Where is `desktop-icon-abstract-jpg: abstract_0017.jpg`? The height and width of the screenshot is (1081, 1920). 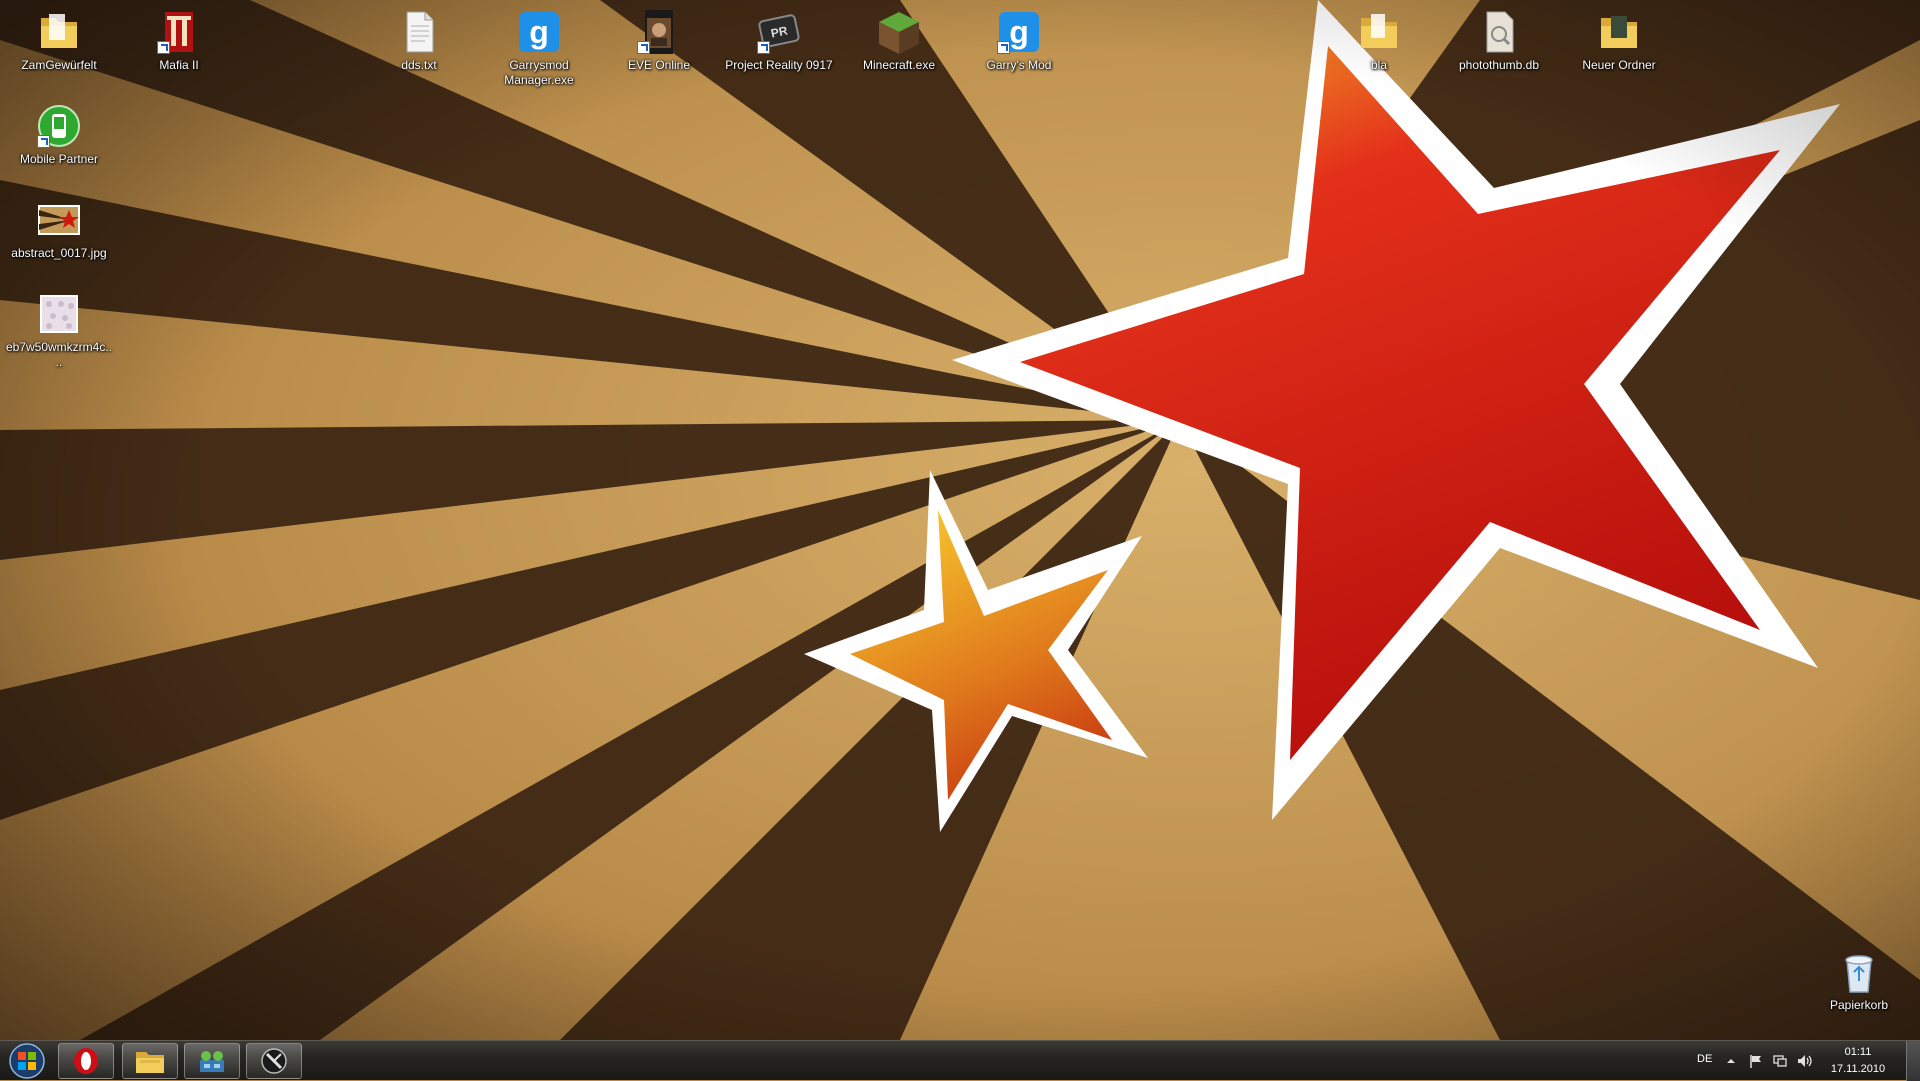
desktop-icon-abstract-jpg: abstract_0017.jpg is located at coordinates (59, 225).